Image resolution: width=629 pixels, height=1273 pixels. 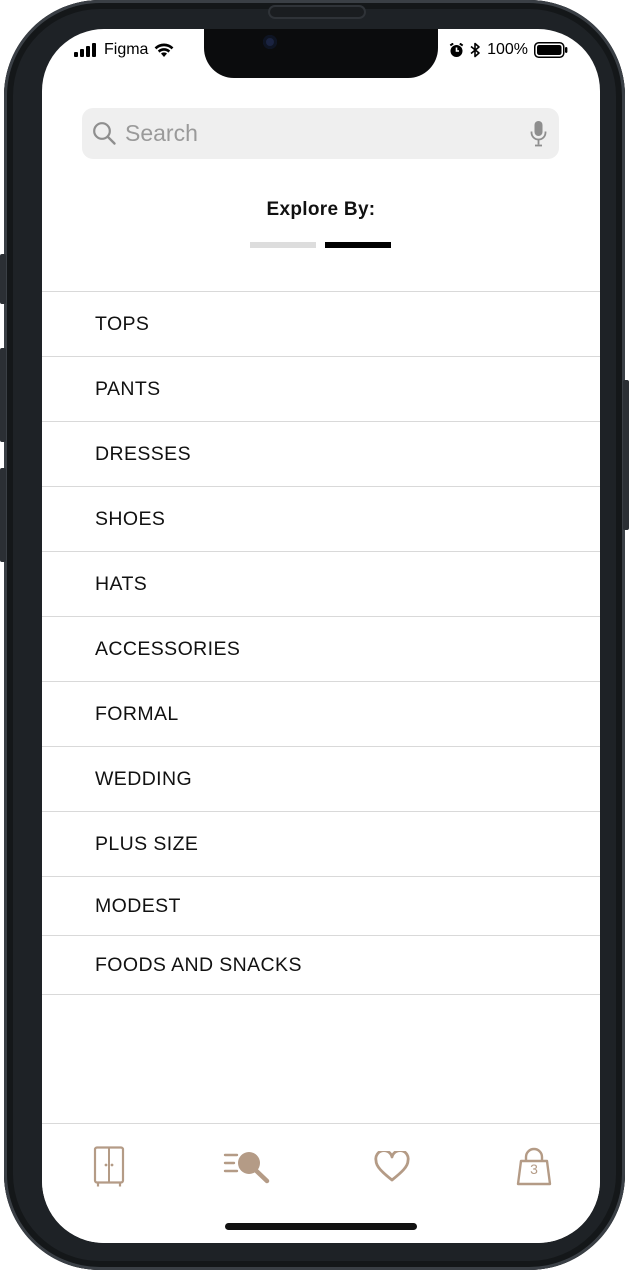 What do you see at coordinates (3, 395) in the screenshot?
I see `volume-up-button` at bounding box center [3, 395].